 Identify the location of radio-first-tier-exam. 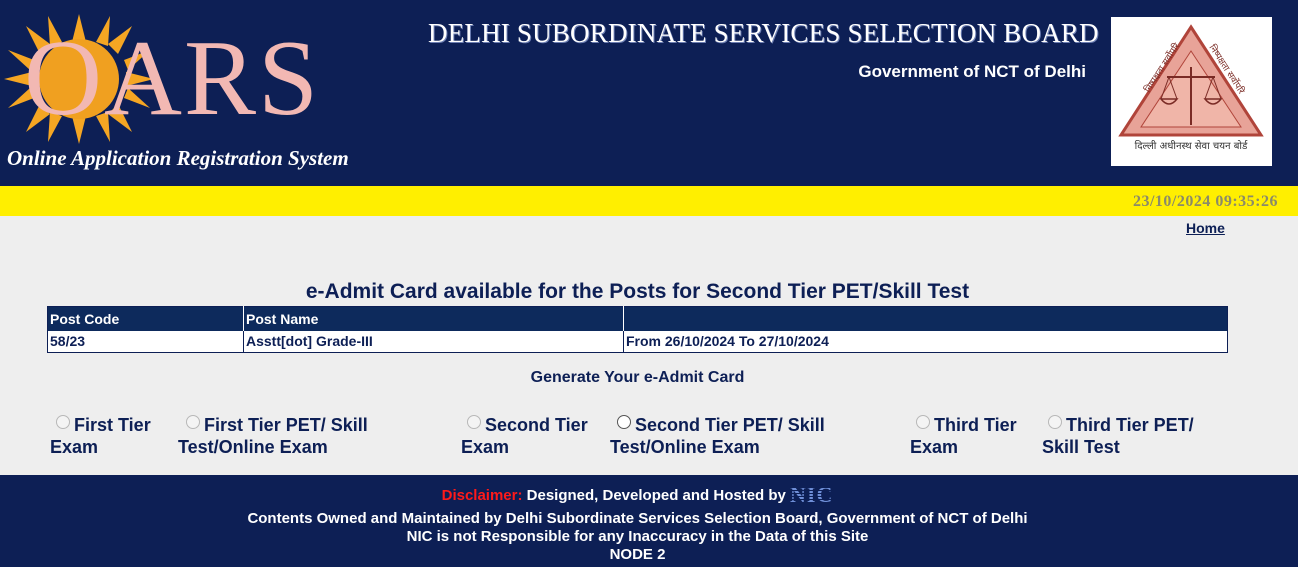
(63, 422).